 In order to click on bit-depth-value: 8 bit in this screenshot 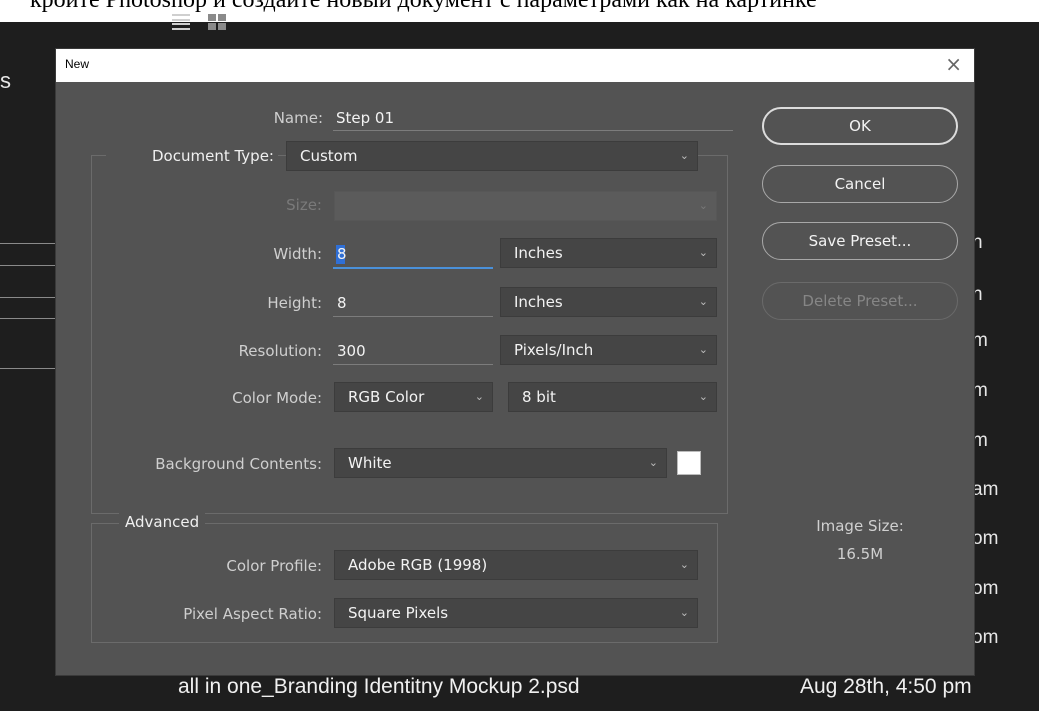, I will do `click(539, 397)`.